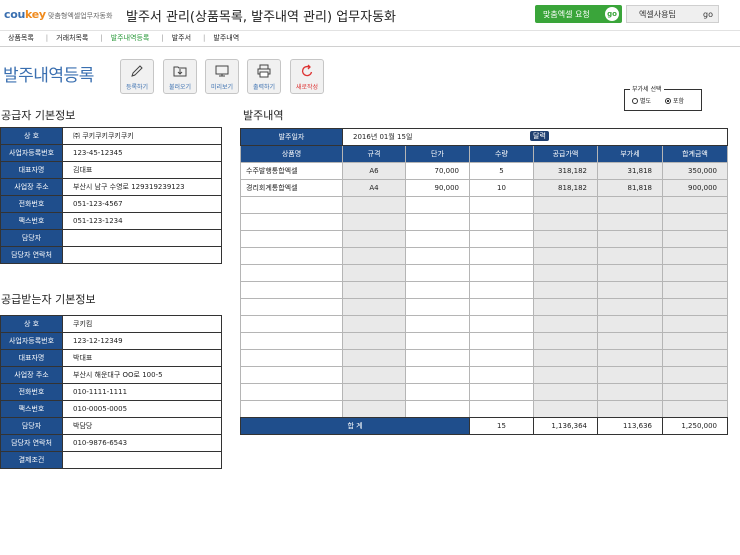  What do you see at coordinates (183, 38) in the screenshot?
I see `menu-item-purchase-order: 발주서` at bounding box center [183, 38].